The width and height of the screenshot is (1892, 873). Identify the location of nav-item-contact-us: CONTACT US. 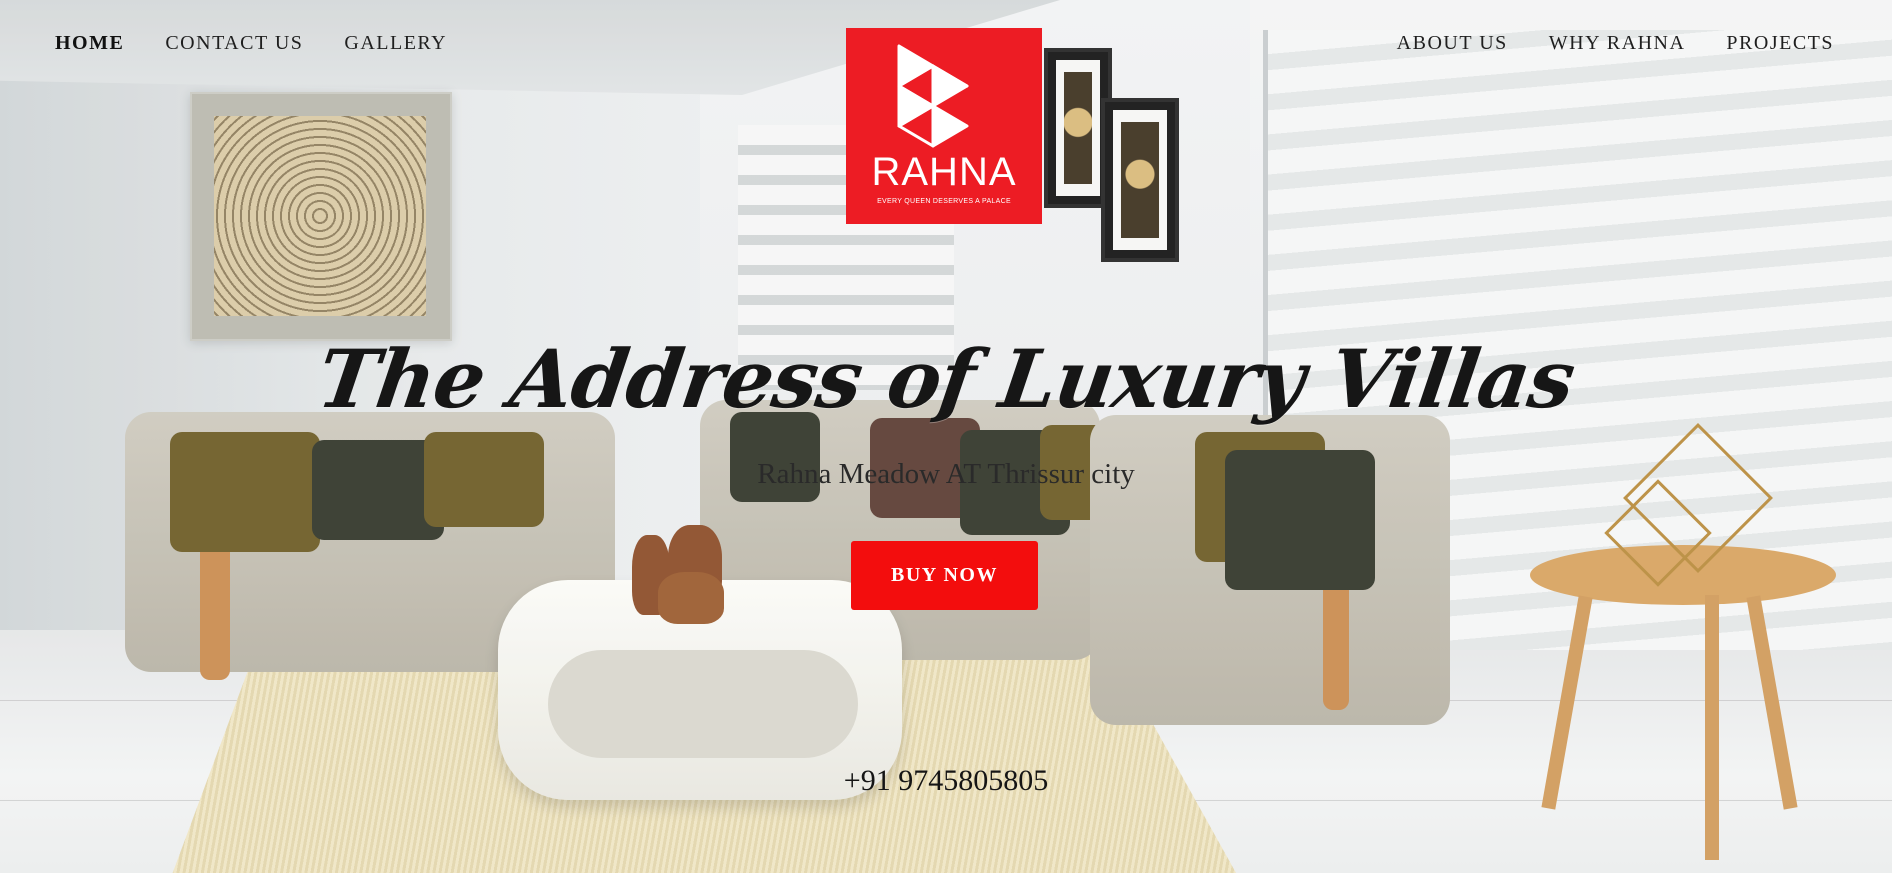
(234, 43).